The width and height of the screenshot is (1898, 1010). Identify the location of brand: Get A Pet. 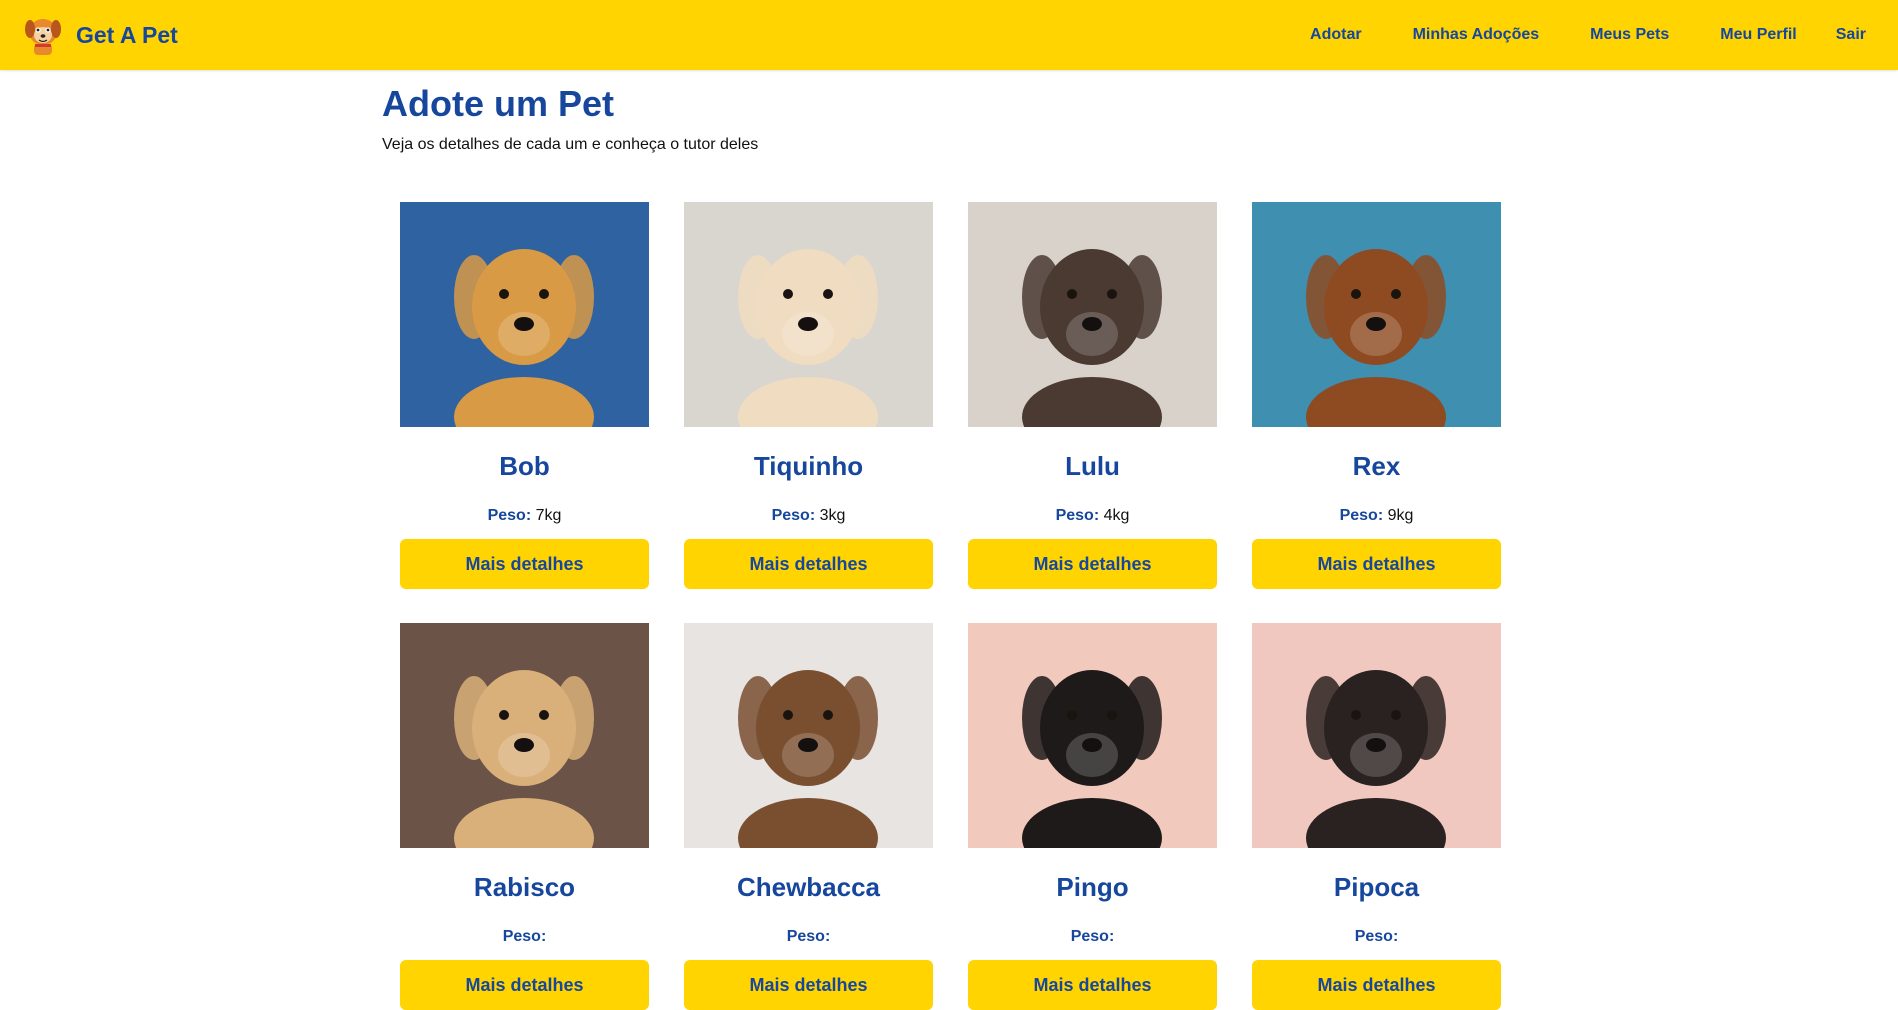
(100, 35).